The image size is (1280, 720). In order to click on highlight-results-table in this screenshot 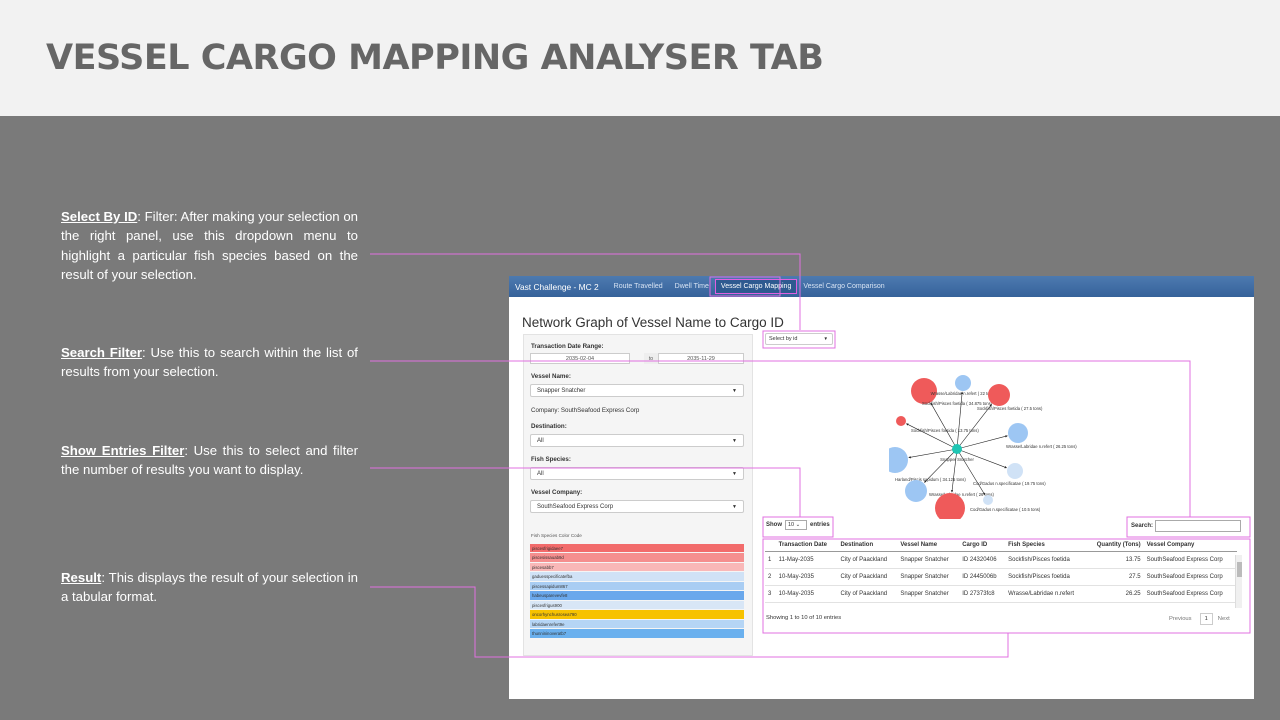, I will do `click(1006, 586)`.